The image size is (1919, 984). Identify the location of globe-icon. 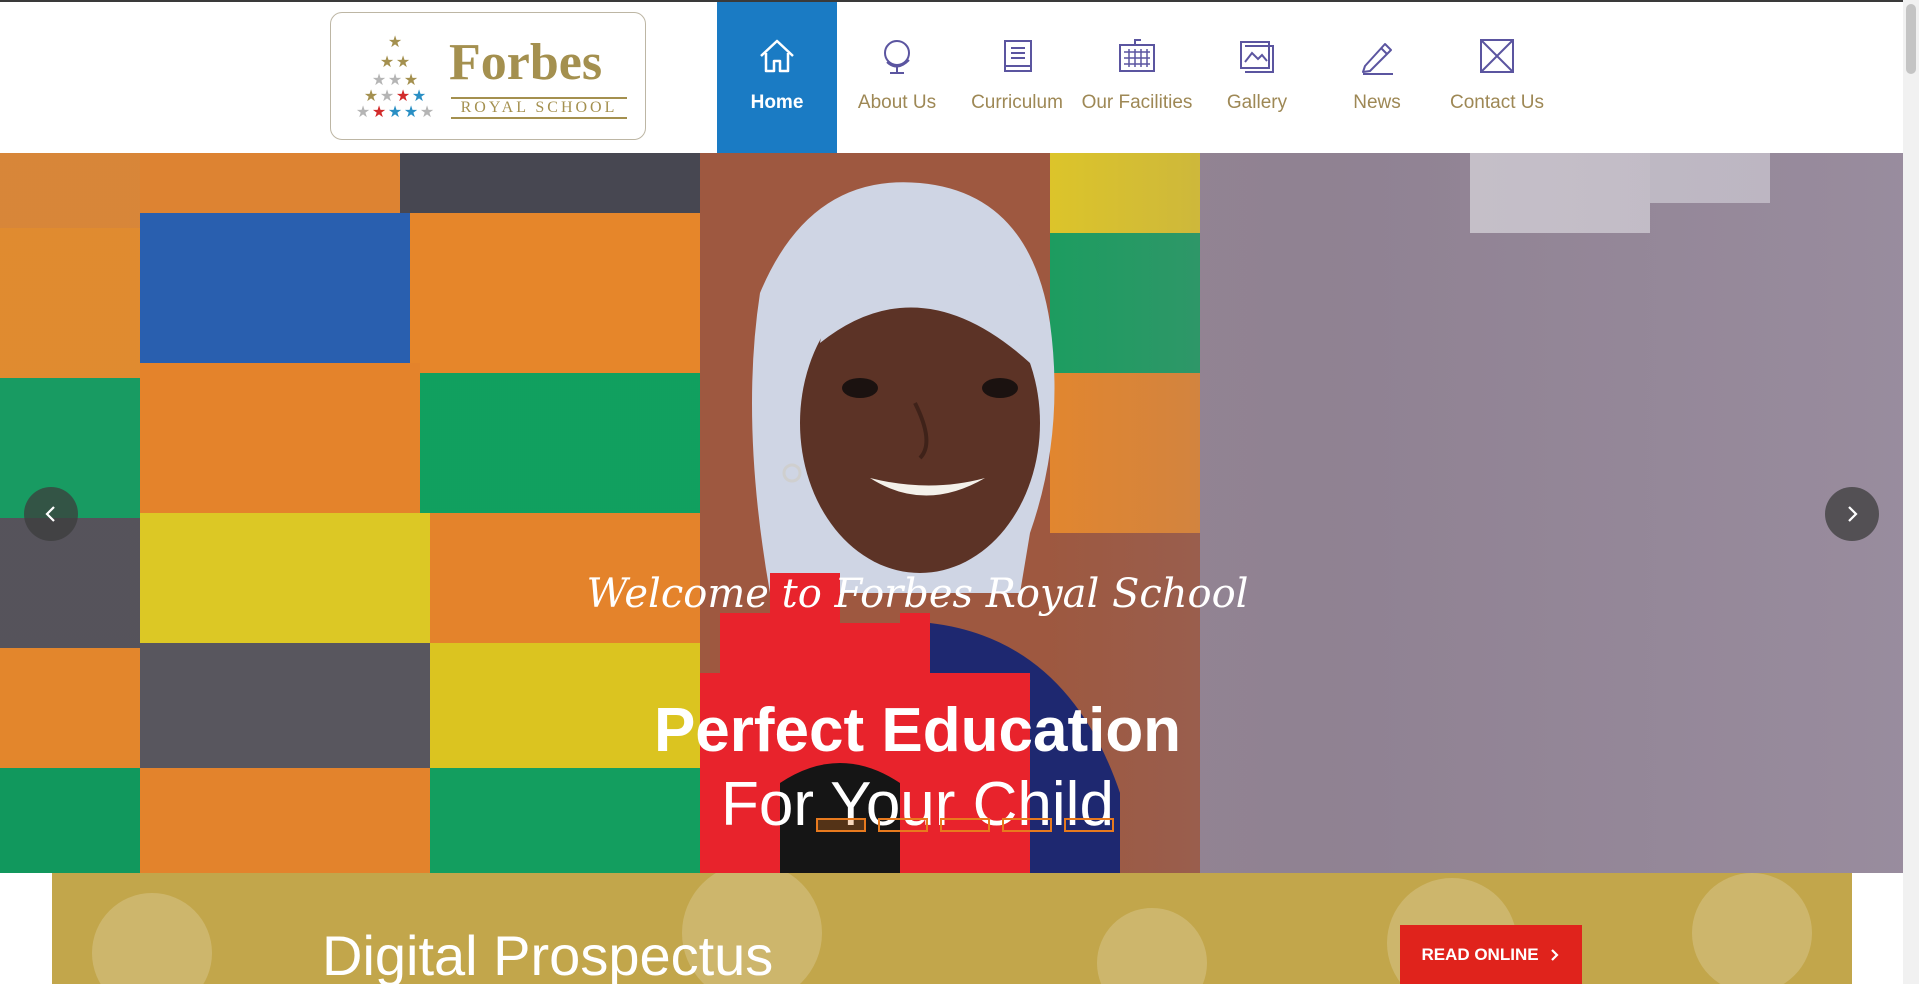
(897, 56).